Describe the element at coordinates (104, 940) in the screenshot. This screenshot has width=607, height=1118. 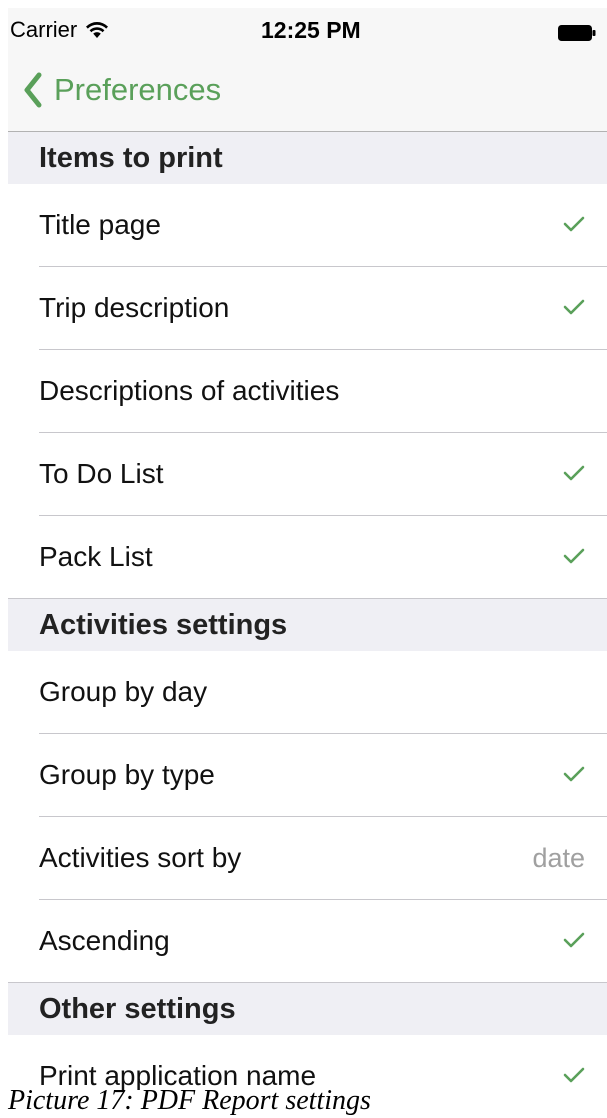
I see `row-label: Ascending` at that location.